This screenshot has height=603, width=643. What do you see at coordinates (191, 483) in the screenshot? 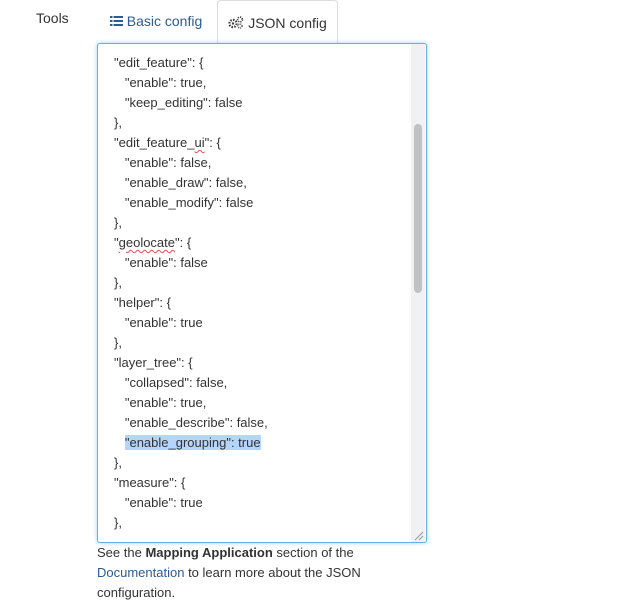
I see `code-line: "measure": {` at bounding box center [191, 483].